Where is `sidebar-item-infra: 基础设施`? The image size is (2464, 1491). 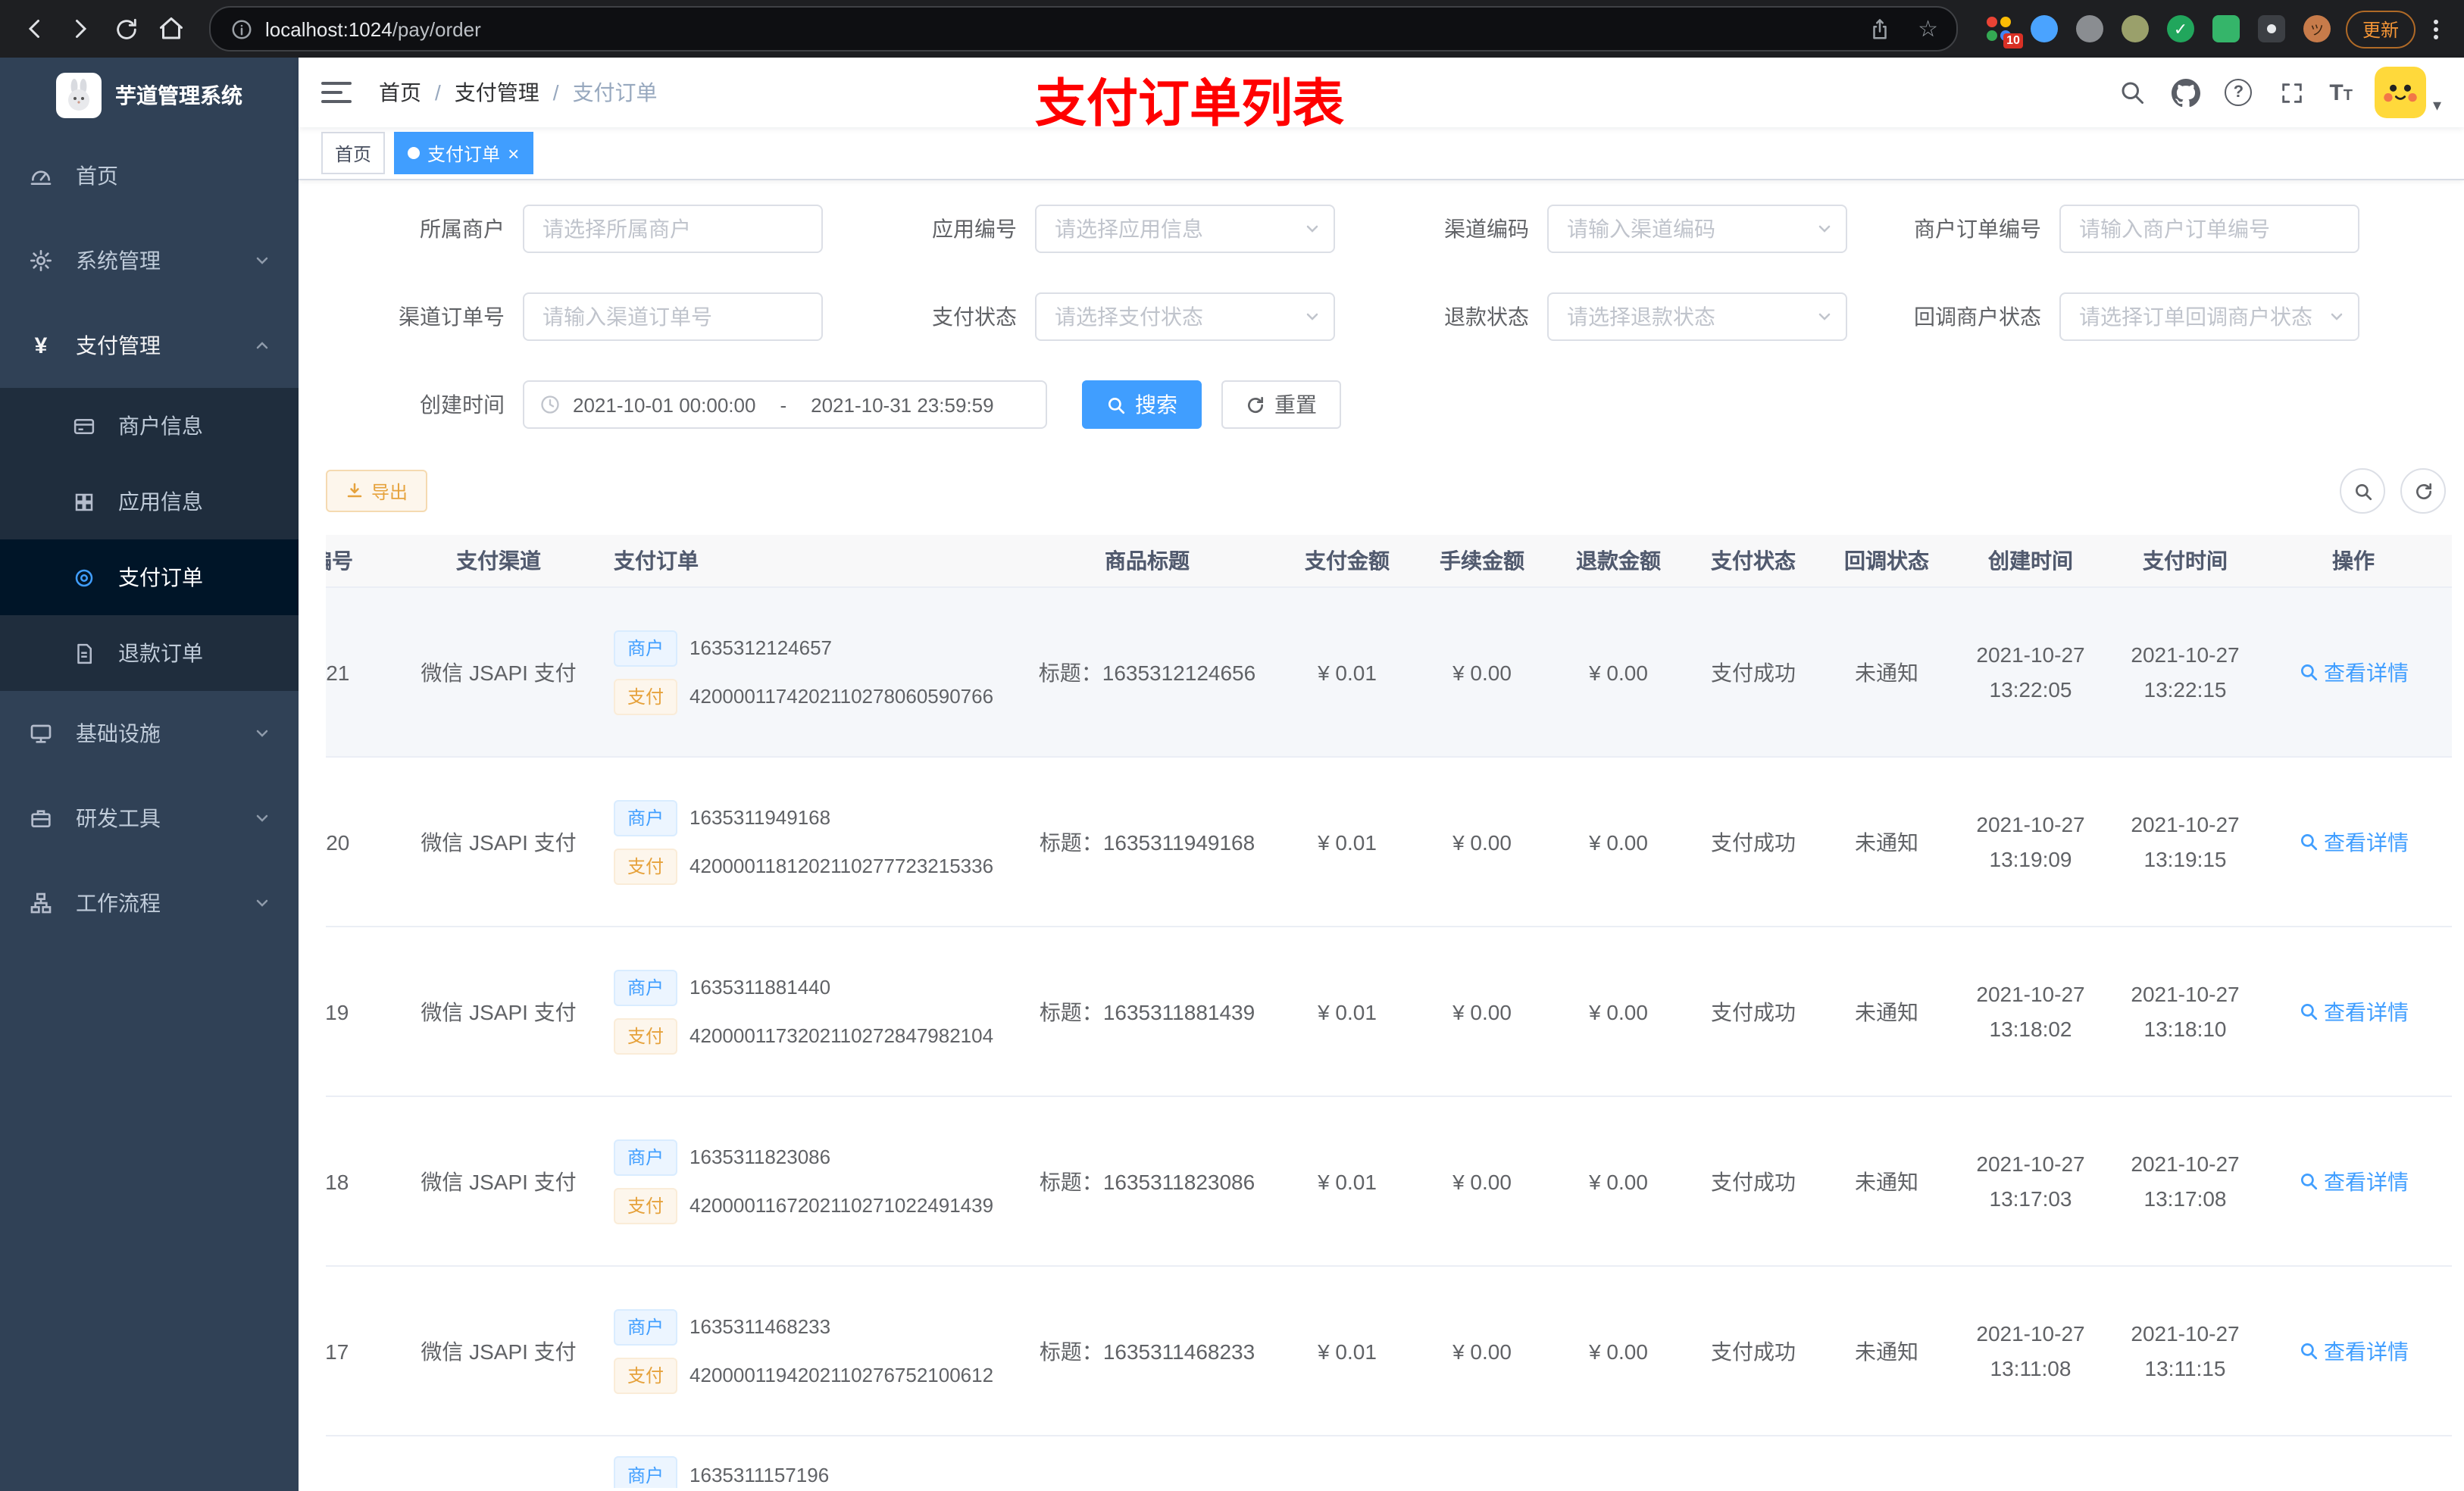 sidebar-item-infra: 基础设施 is located at coordinates (149, 733).